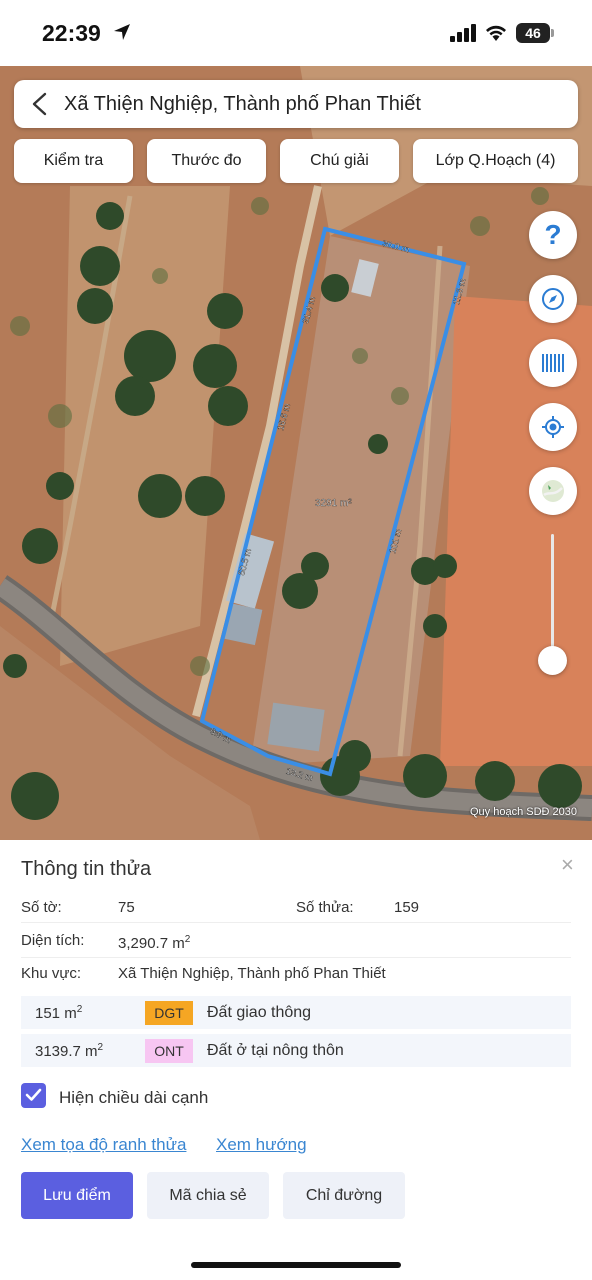 This screenshot has width=592, height=1280. Describe the element at coordinates (407, 907) in the screenshot. I see `parcel-number-value: 159` at that location.